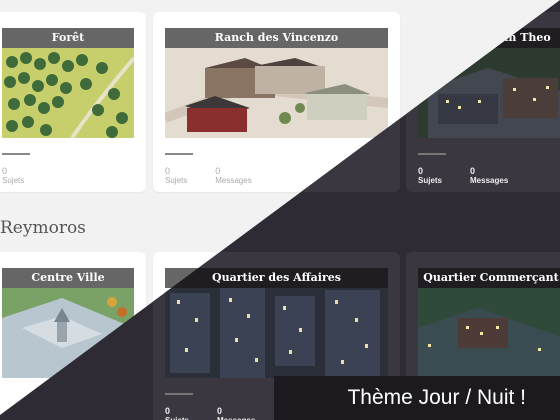 This screenshot has width=560, height=420. What do you see at coordinates (417, 398) in the screenshot?
I see `theme-toggle-banner: Thème Jour / Nuit !` at bounding box center [417, 398].